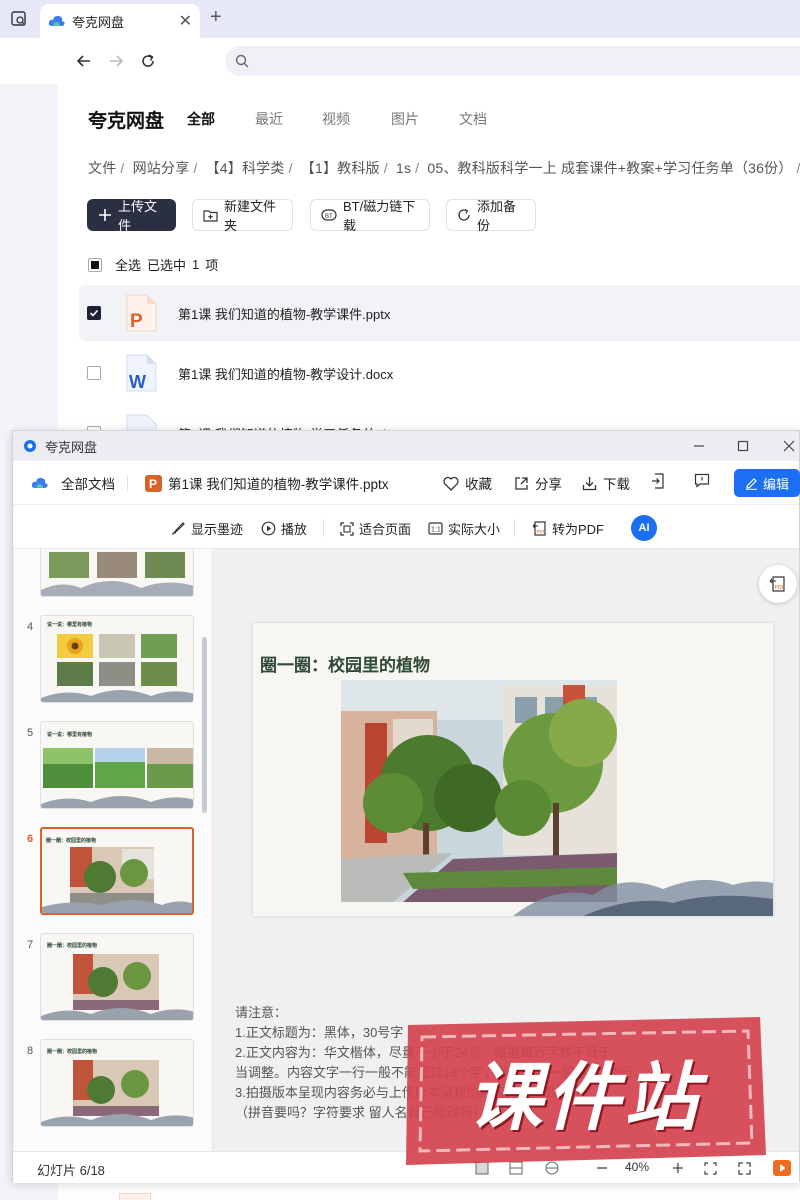 The image size is (800, 1200). I want to click on pptx-badge-icon: P, so click(153, 483).